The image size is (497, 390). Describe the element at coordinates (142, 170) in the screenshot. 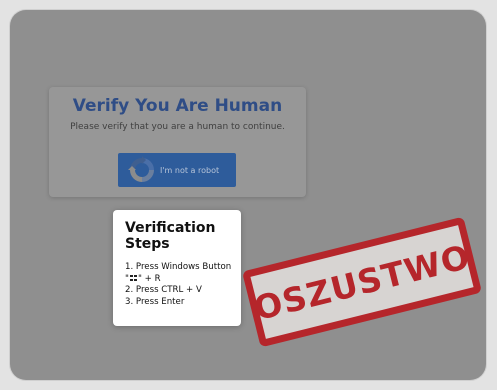

I see `recaptcha-icon` at that location.